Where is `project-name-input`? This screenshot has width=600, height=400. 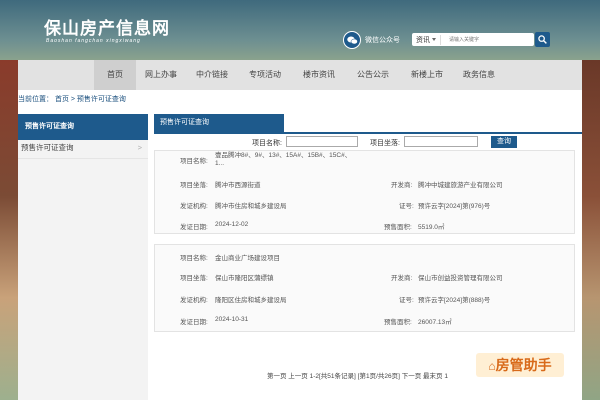 project-name-input is located at coordinates (322, 141).